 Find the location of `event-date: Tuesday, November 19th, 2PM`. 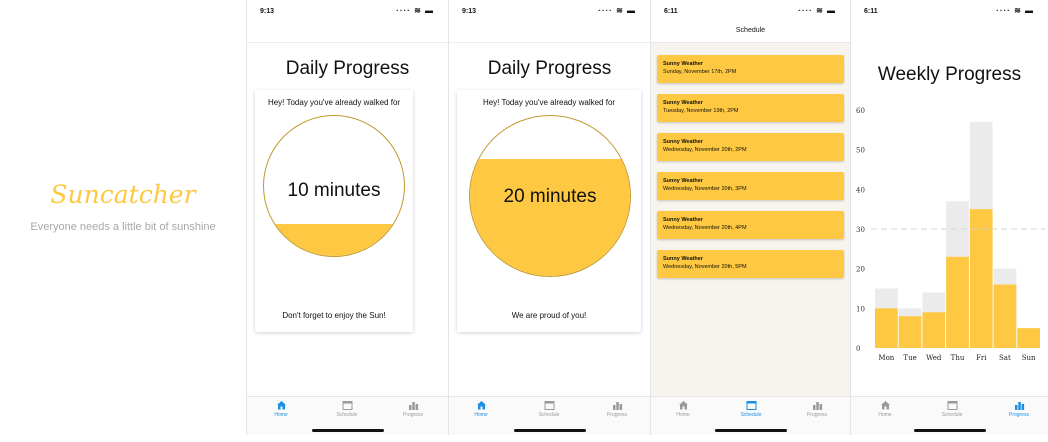

event-date: Tuesday, November 19th, 2PM is located at coordinates (701, 111).